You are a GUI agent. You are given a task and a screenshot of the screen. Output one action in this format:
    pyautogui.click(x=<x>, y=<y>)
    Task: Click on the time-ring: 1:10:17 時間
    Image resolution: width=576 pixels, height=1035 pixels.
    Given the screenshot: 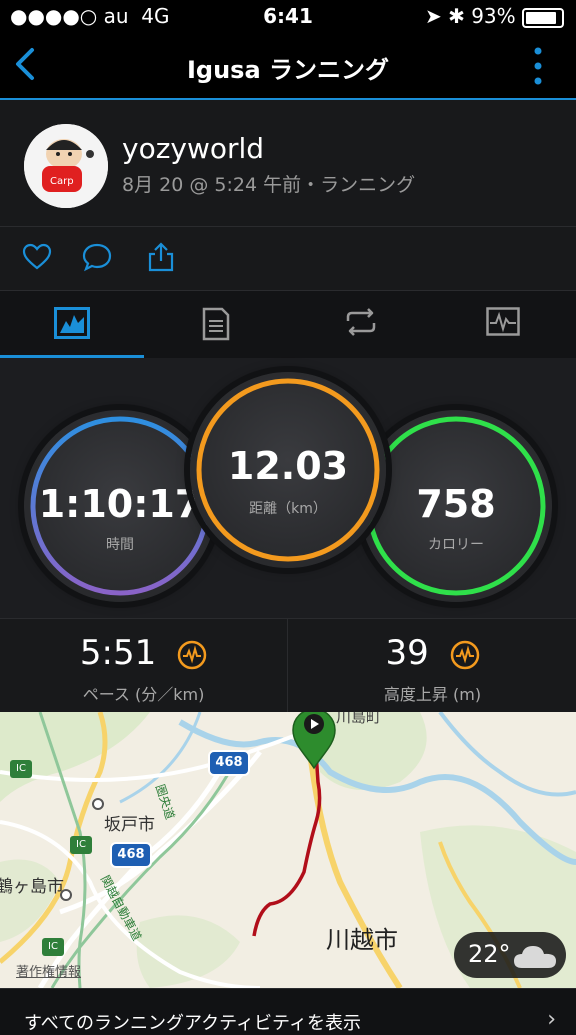 What is the action you would take?
    pyautogui.click(x=120, y=506)
    